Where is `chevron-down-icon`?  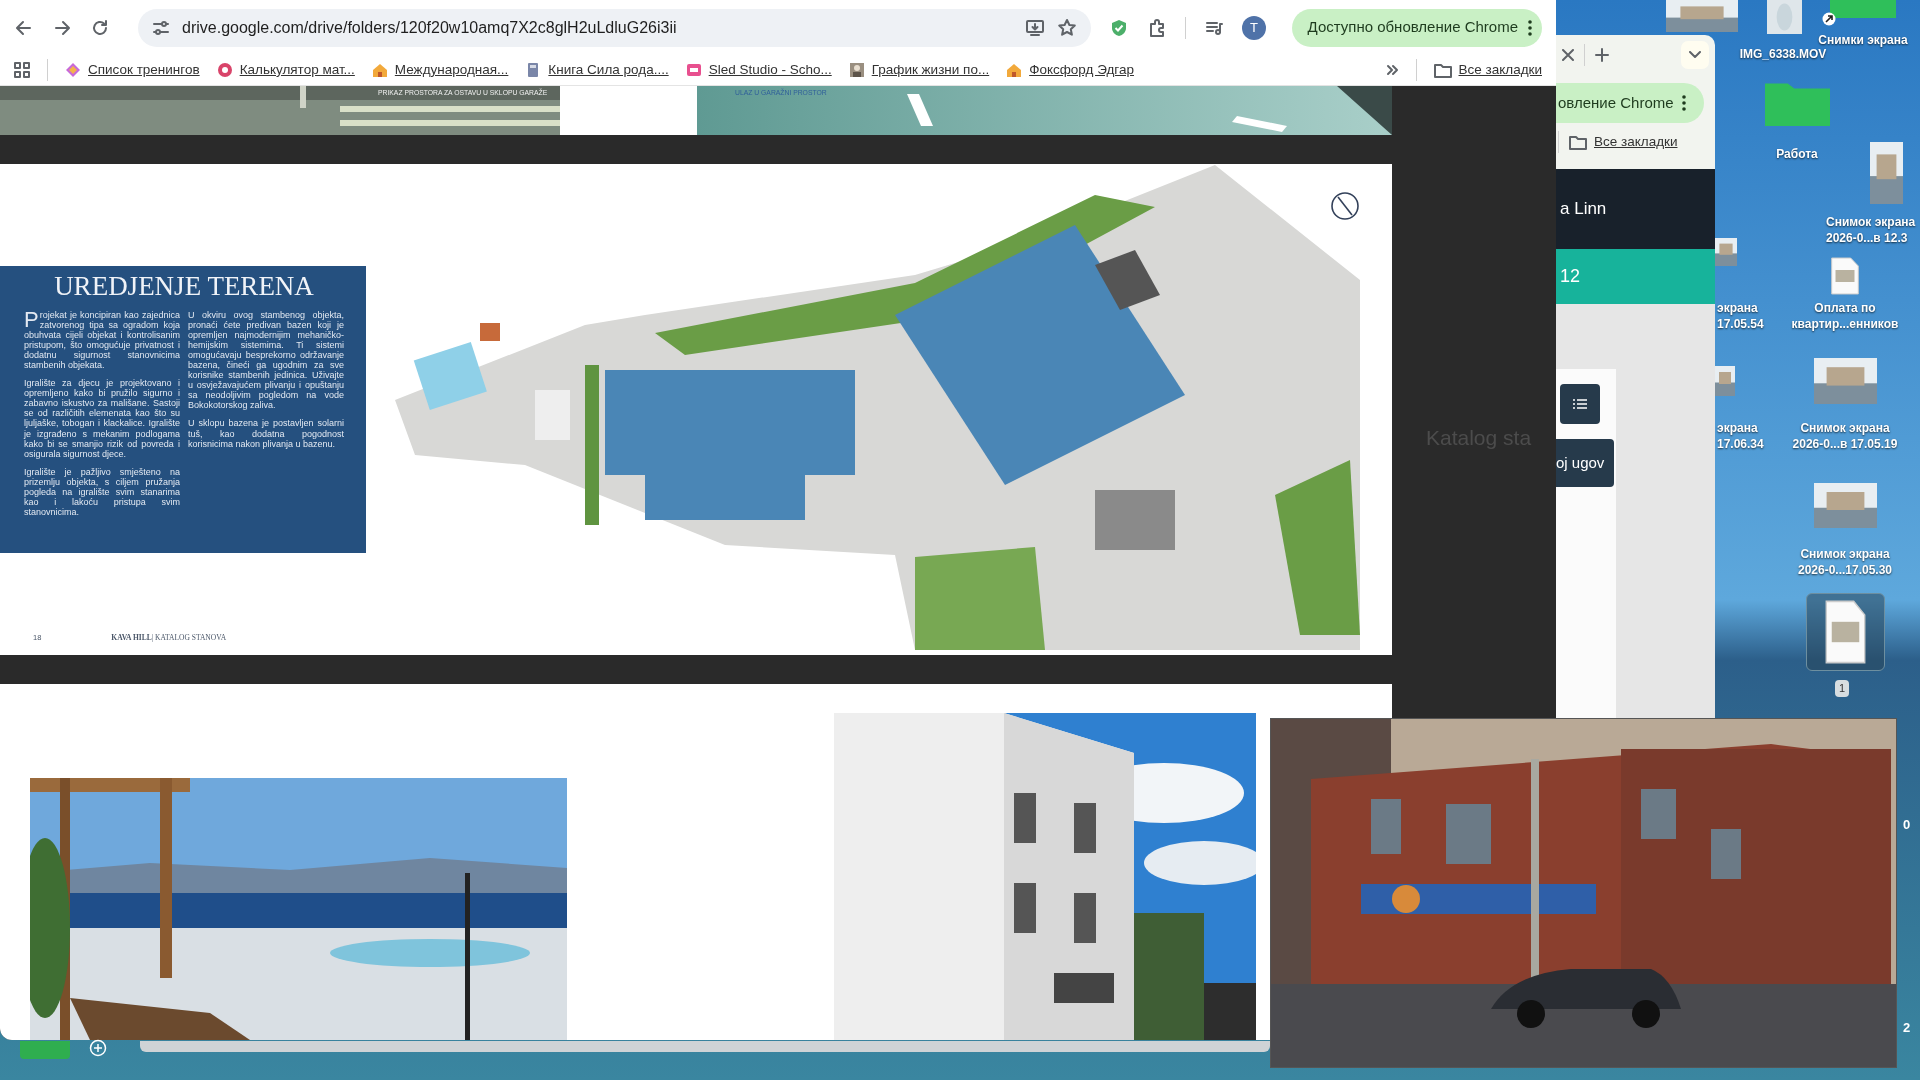
chevron-down-icon is located at coordinates (1695, 55).